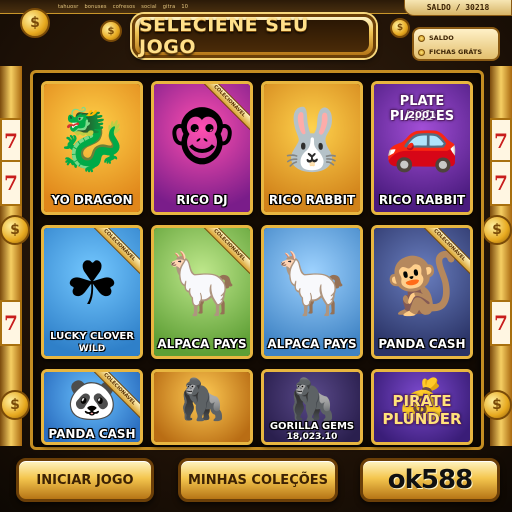 Image resolution: width=512 pixels, height=512 pixels. Describe the element at coordinates (312, 437) in the screenshot. I see `game-subtitle: 18,023.10` at that location.